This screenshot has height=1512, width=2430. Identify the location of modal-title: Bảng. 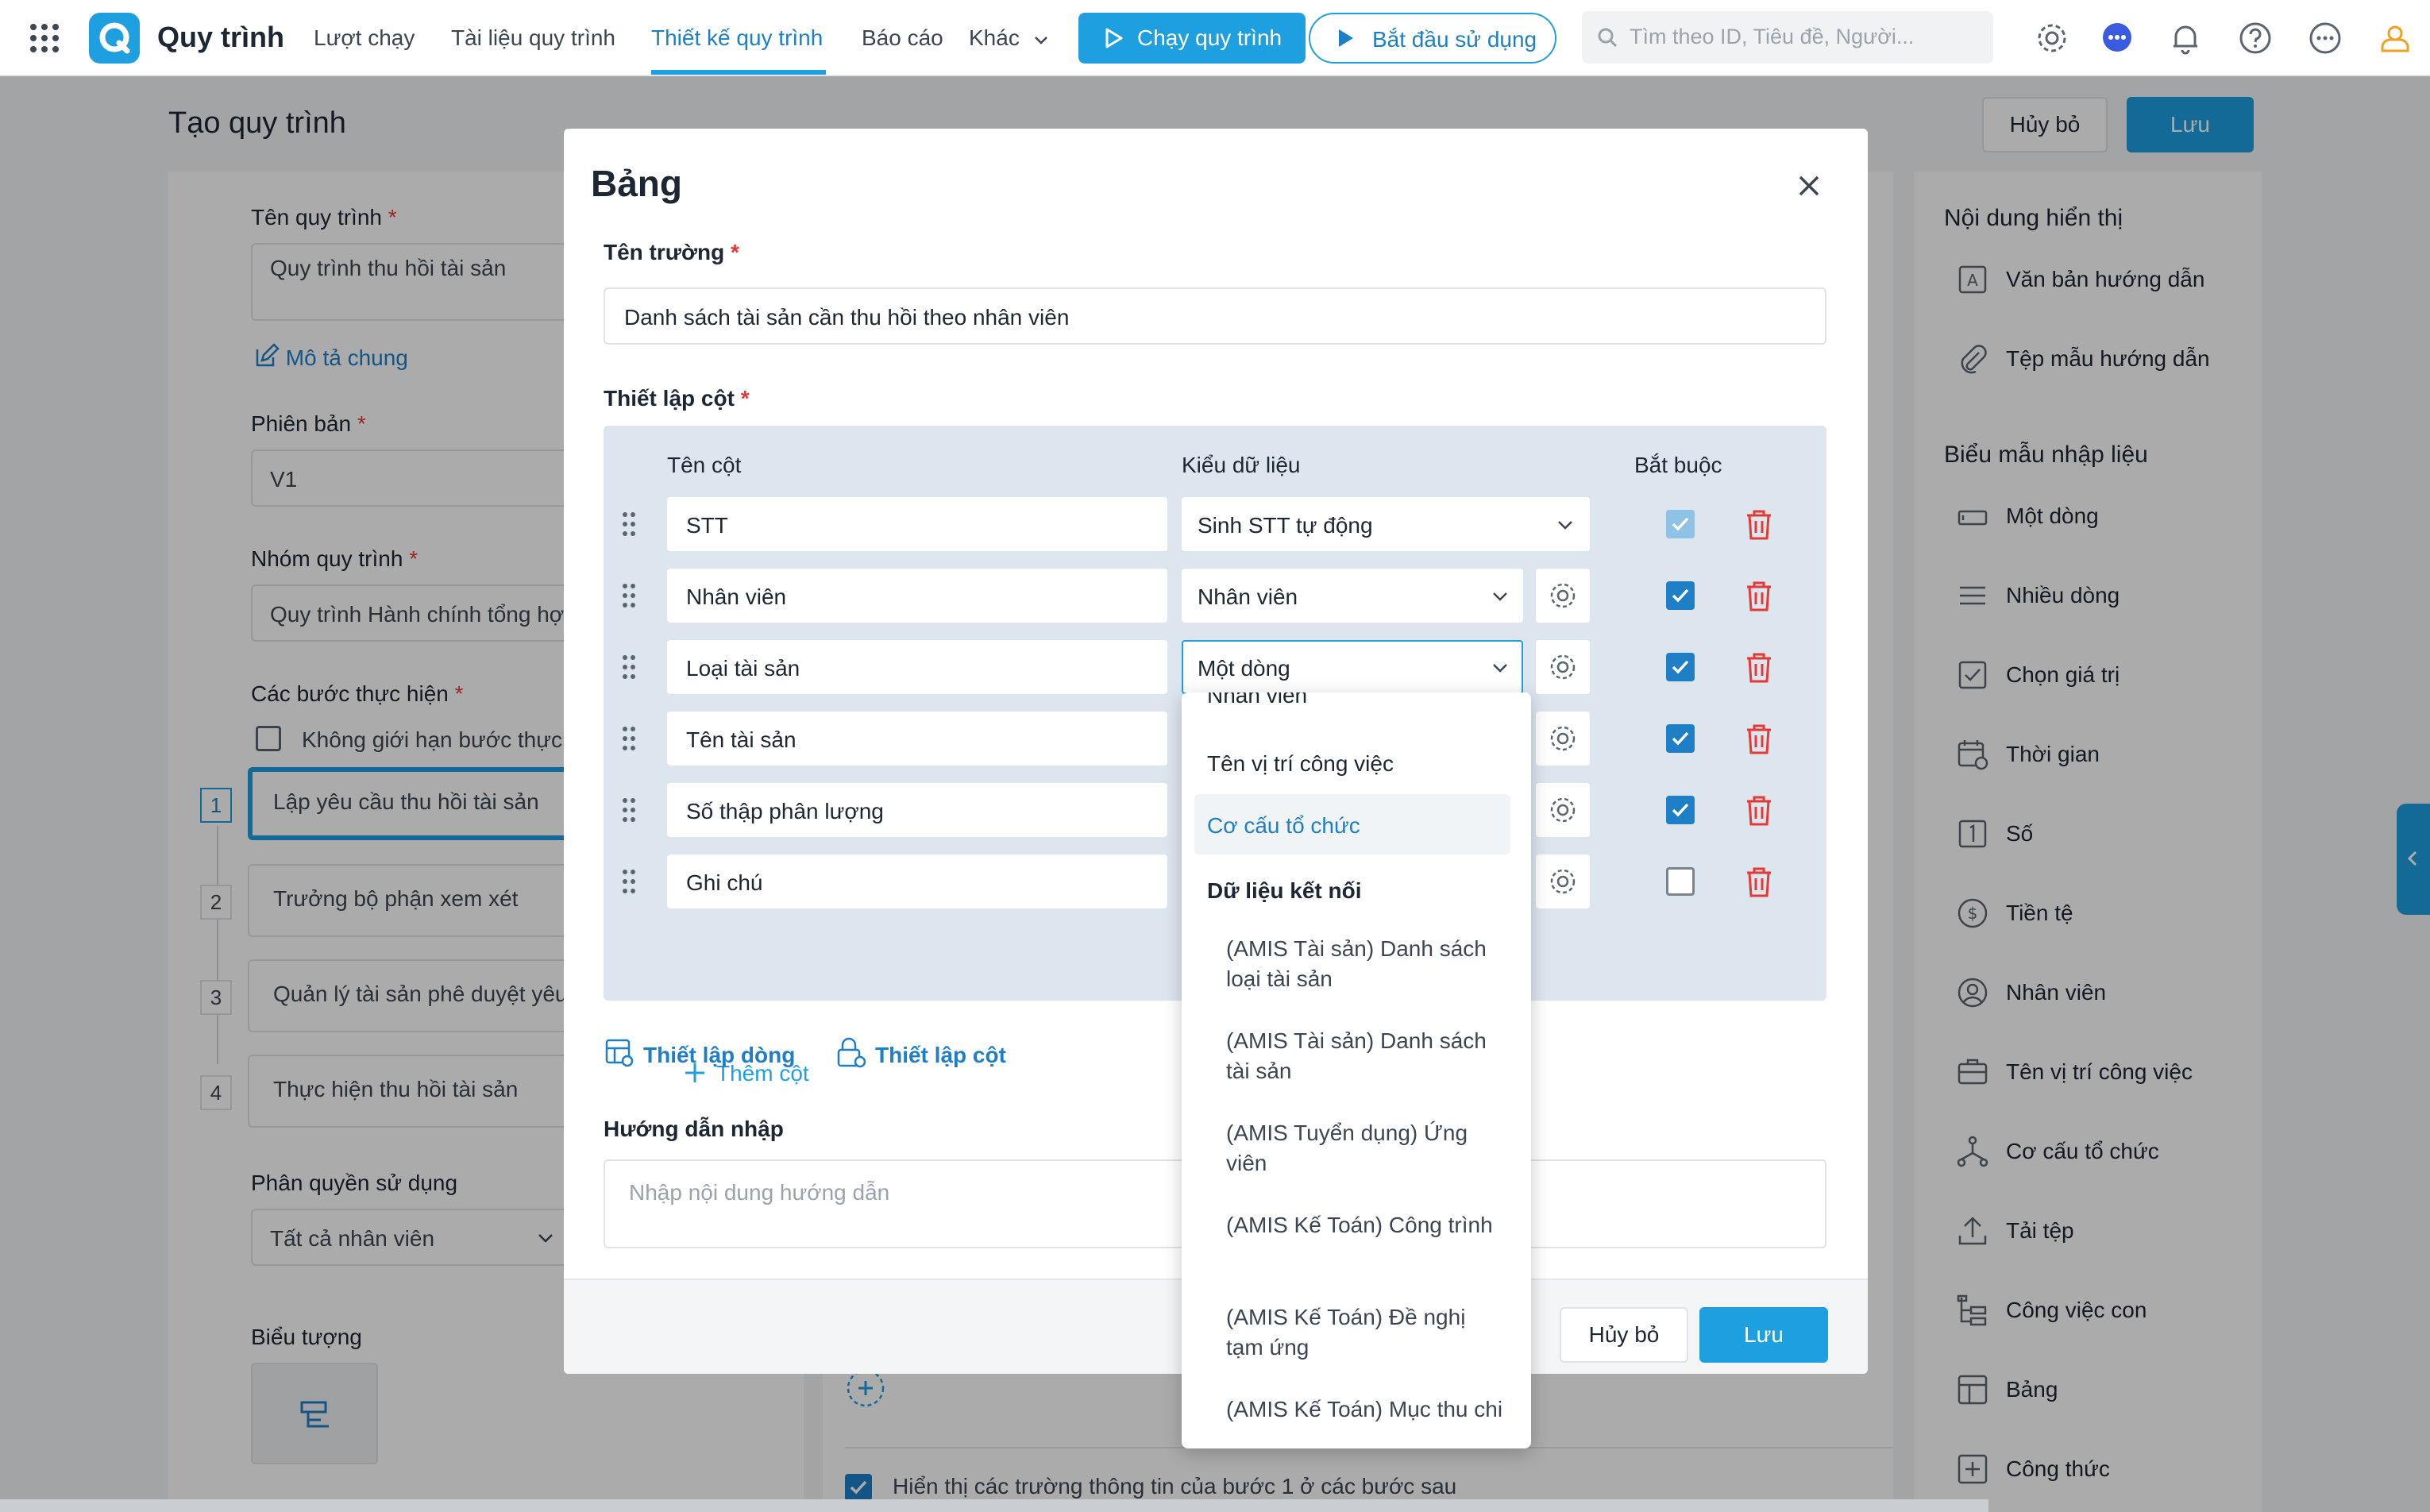
(636, 183).